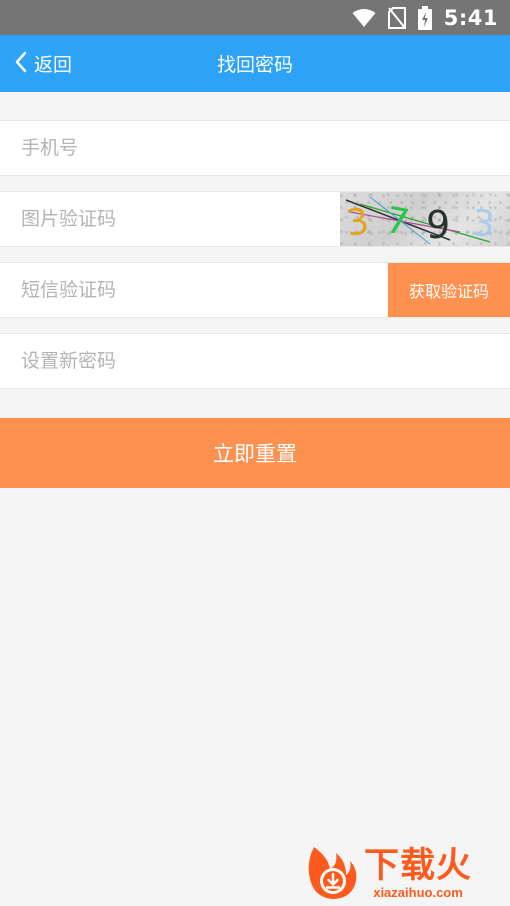 The image size is (510, 906). Describe the element at coordinates (170, 219) in the screenshot. I see `image-code-input` at that location.